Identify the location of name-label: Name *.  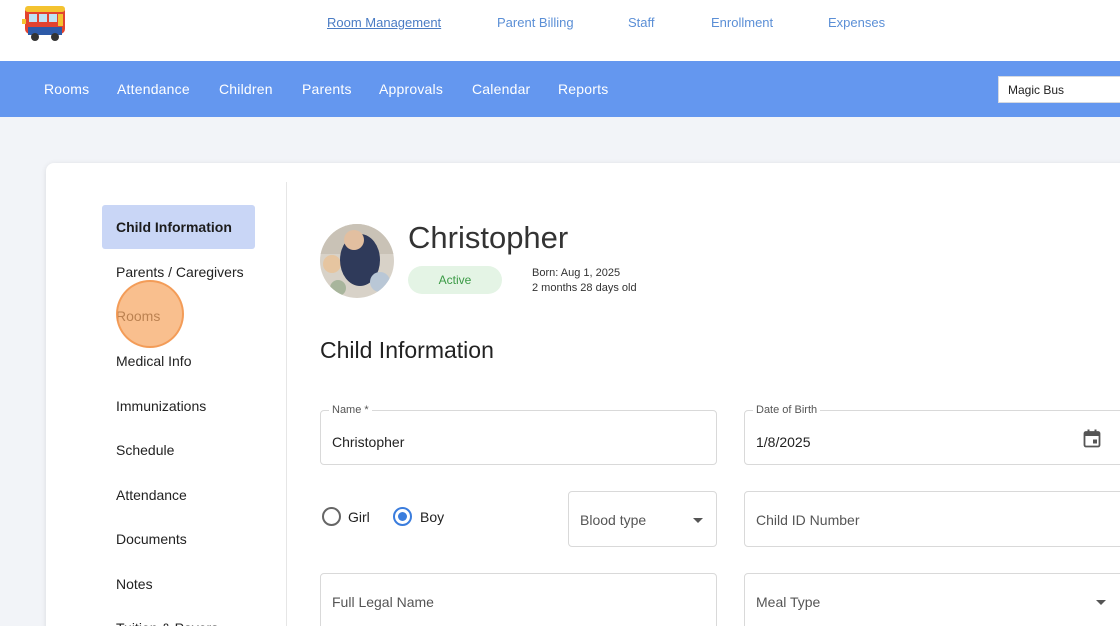
(350, 410).